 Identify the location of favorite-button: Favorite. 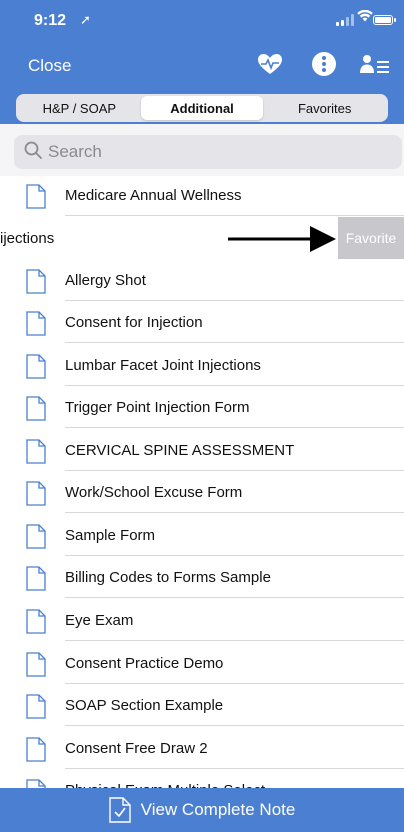
(371, 238).